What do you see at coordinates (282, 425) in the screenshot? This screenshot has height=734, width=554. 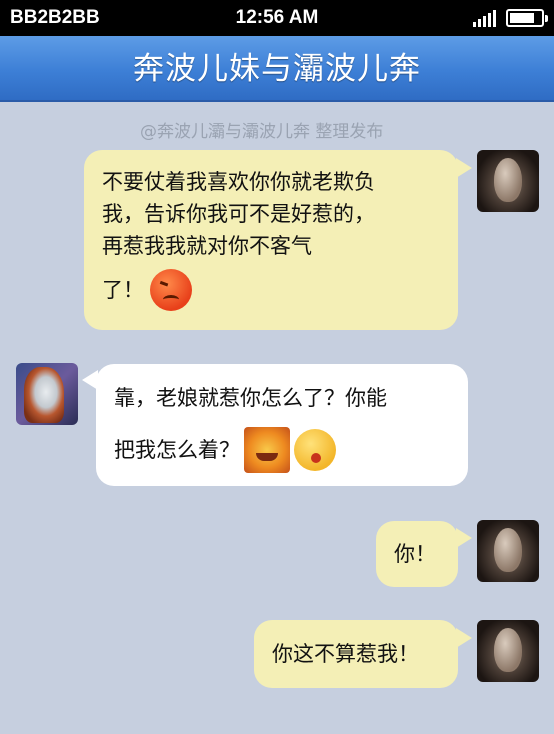 I see `message-bubble-2: 靠，老娘就惹你怎么了？你能 把我怎么着？` at bounding box center [282, 425].